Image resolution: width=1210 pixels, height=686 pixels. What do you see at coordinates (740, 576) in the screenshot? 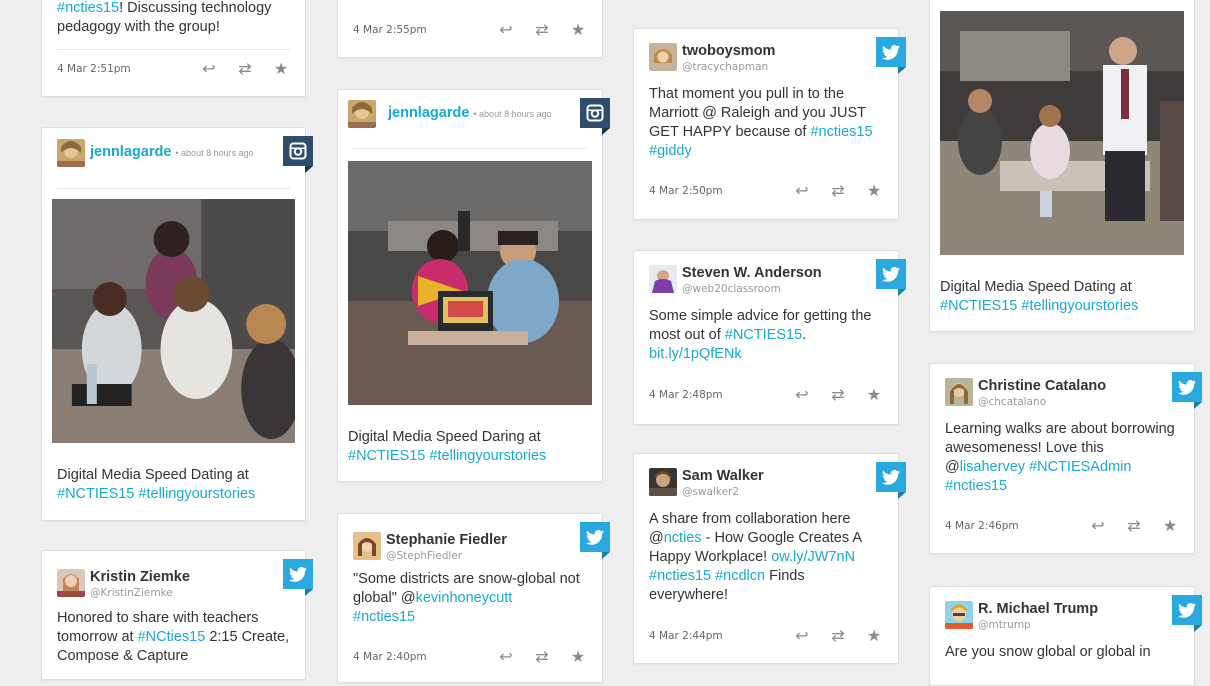
I see `hashtag-link: #ncdlcn` at bounding box center [740, 576].